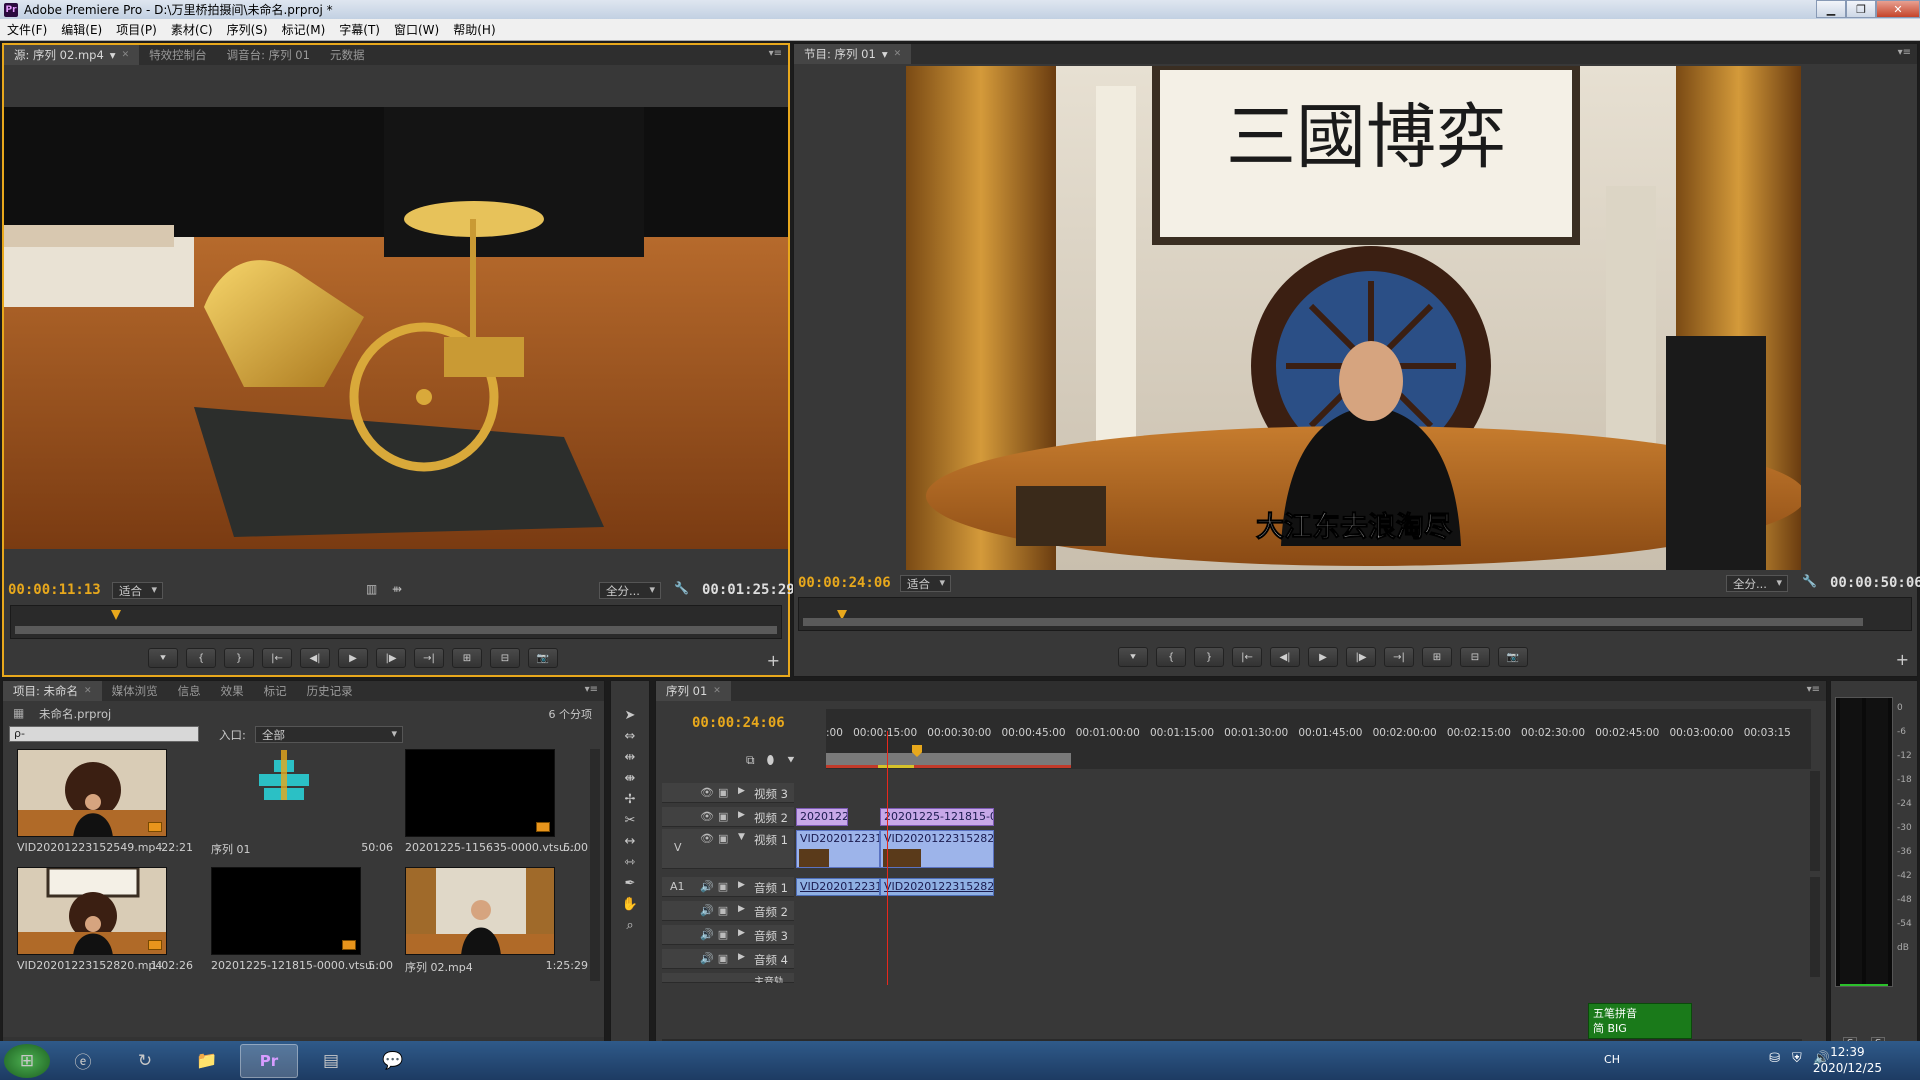  I want to click on ripple-edit-tool-icon: ⇹, so click(630, 757).